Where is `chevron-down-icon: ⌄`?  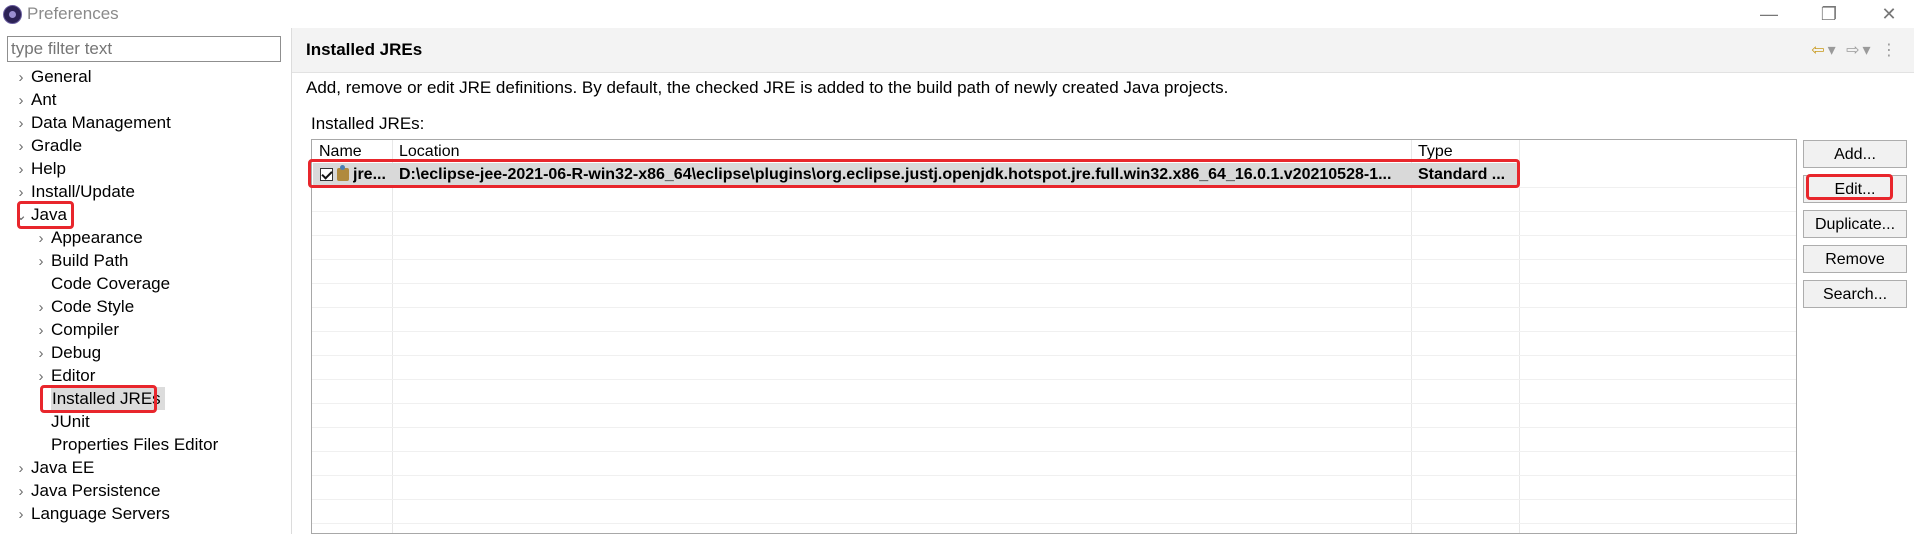 chevron-down-icon: ⌄ is located at coordinates (21, 215).